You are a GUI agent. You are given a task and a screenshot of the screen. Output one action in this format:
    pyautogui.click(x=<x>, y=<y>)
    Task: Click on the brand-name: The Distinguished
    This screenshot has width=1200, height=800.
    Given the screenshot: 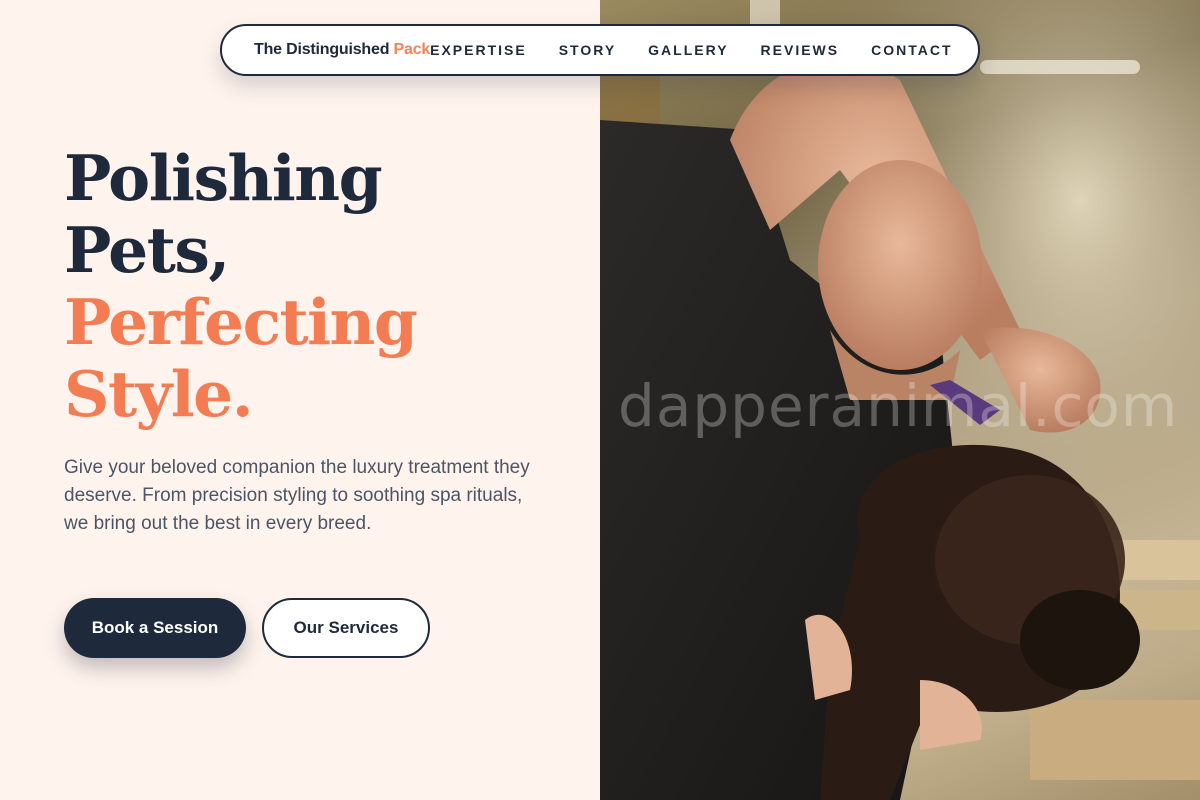 What is the action you would take?
    pyautogui.click(x=322, y=49)
    